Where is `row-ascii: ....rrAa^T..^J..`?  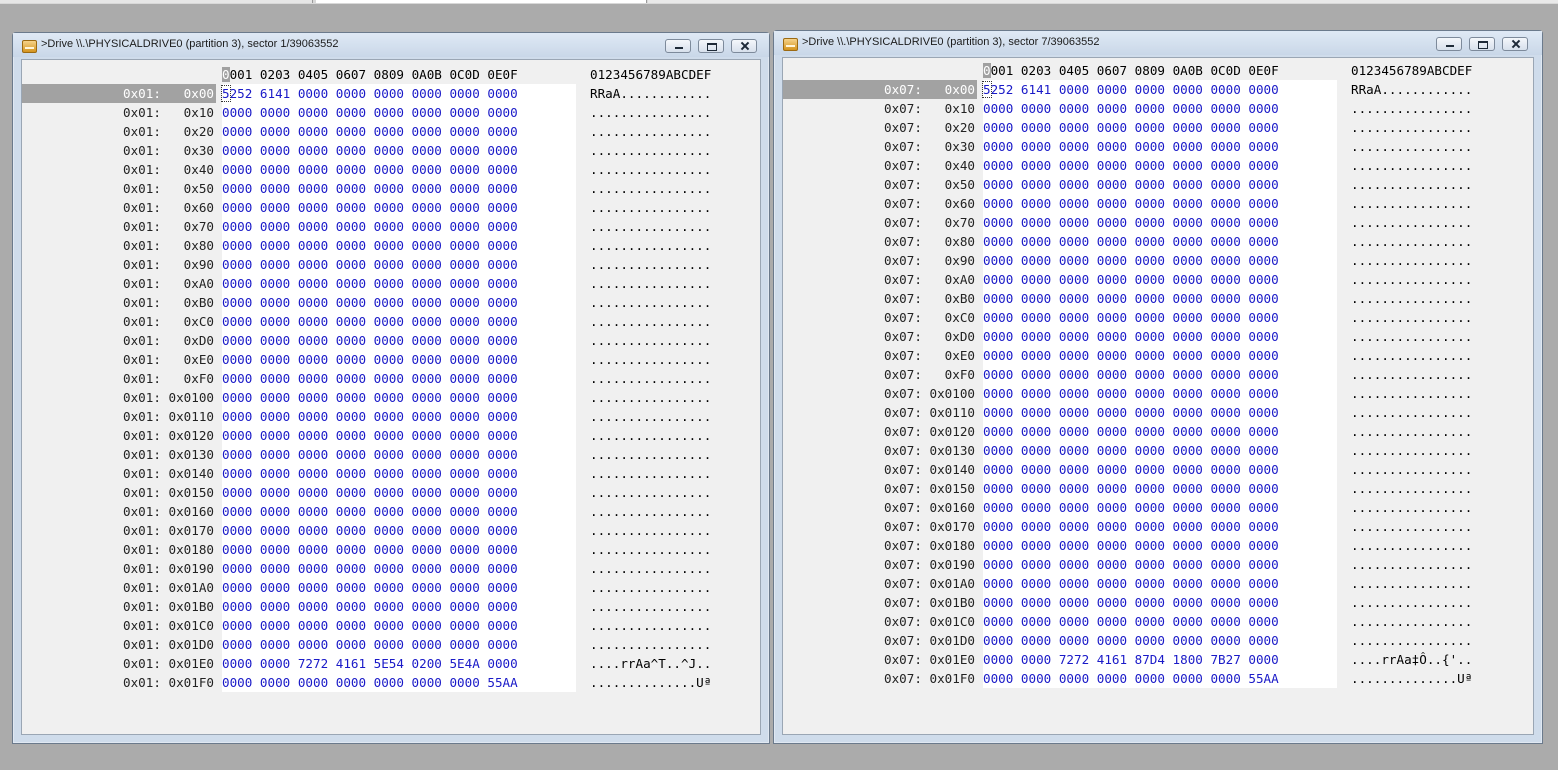 row-ascii: ....rrAa^T..^J.. is located at coordinates (650, 663).